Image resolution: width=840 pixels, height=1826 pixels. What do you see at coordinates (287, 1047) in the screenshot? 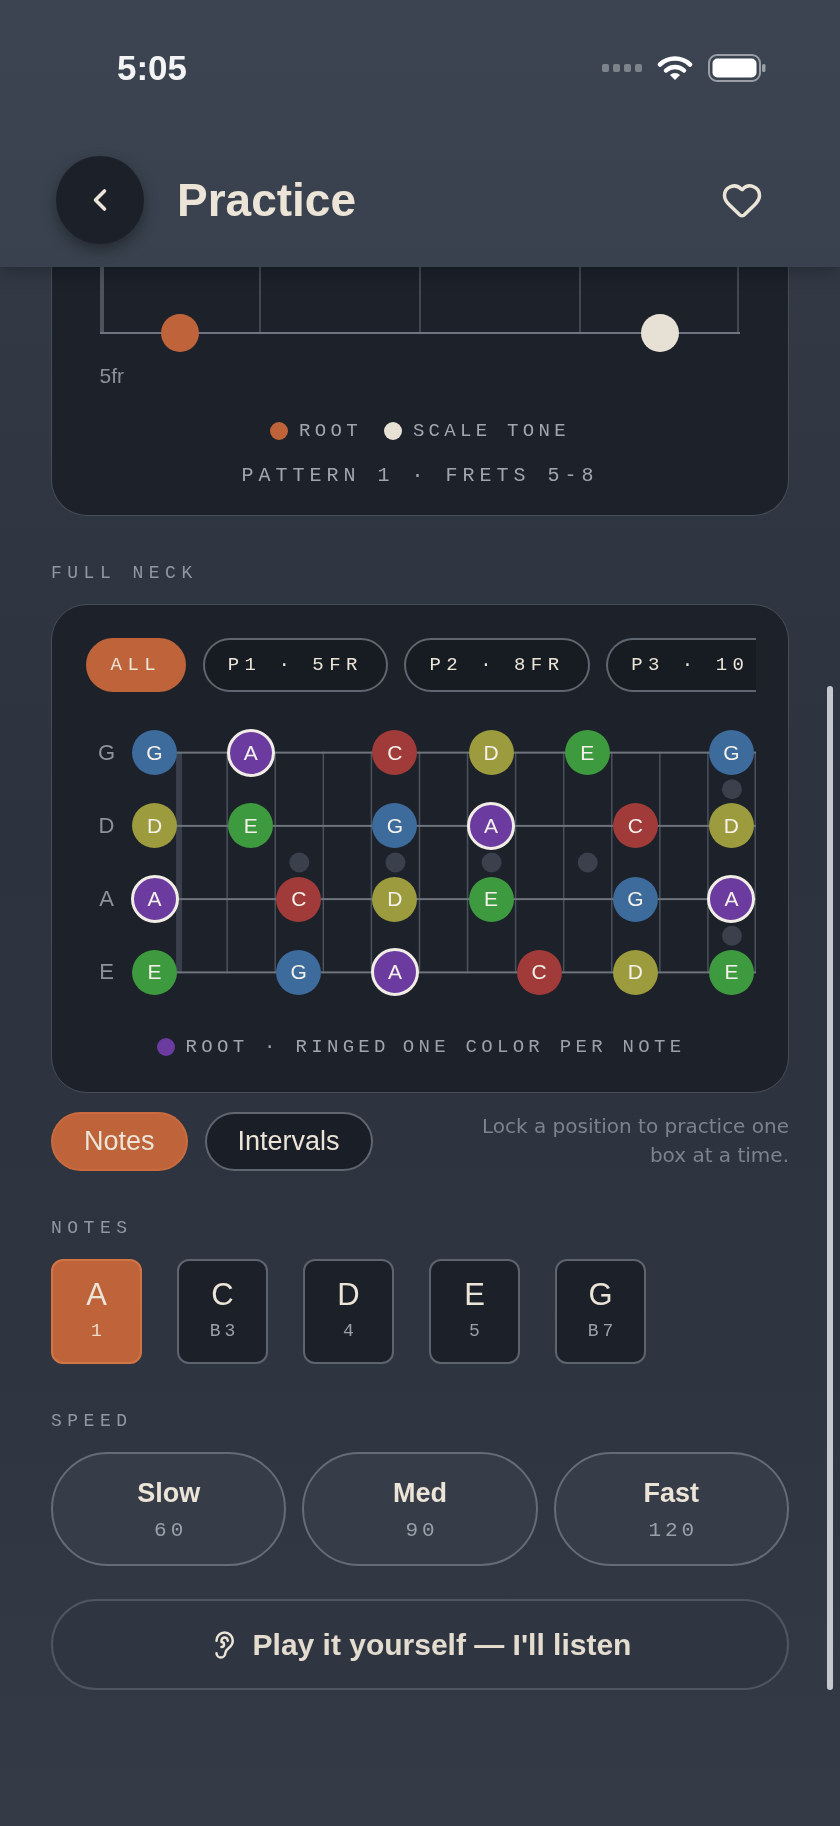
I see `legend-label: ROOT · RINGED` at bounding box center [287, 1047].